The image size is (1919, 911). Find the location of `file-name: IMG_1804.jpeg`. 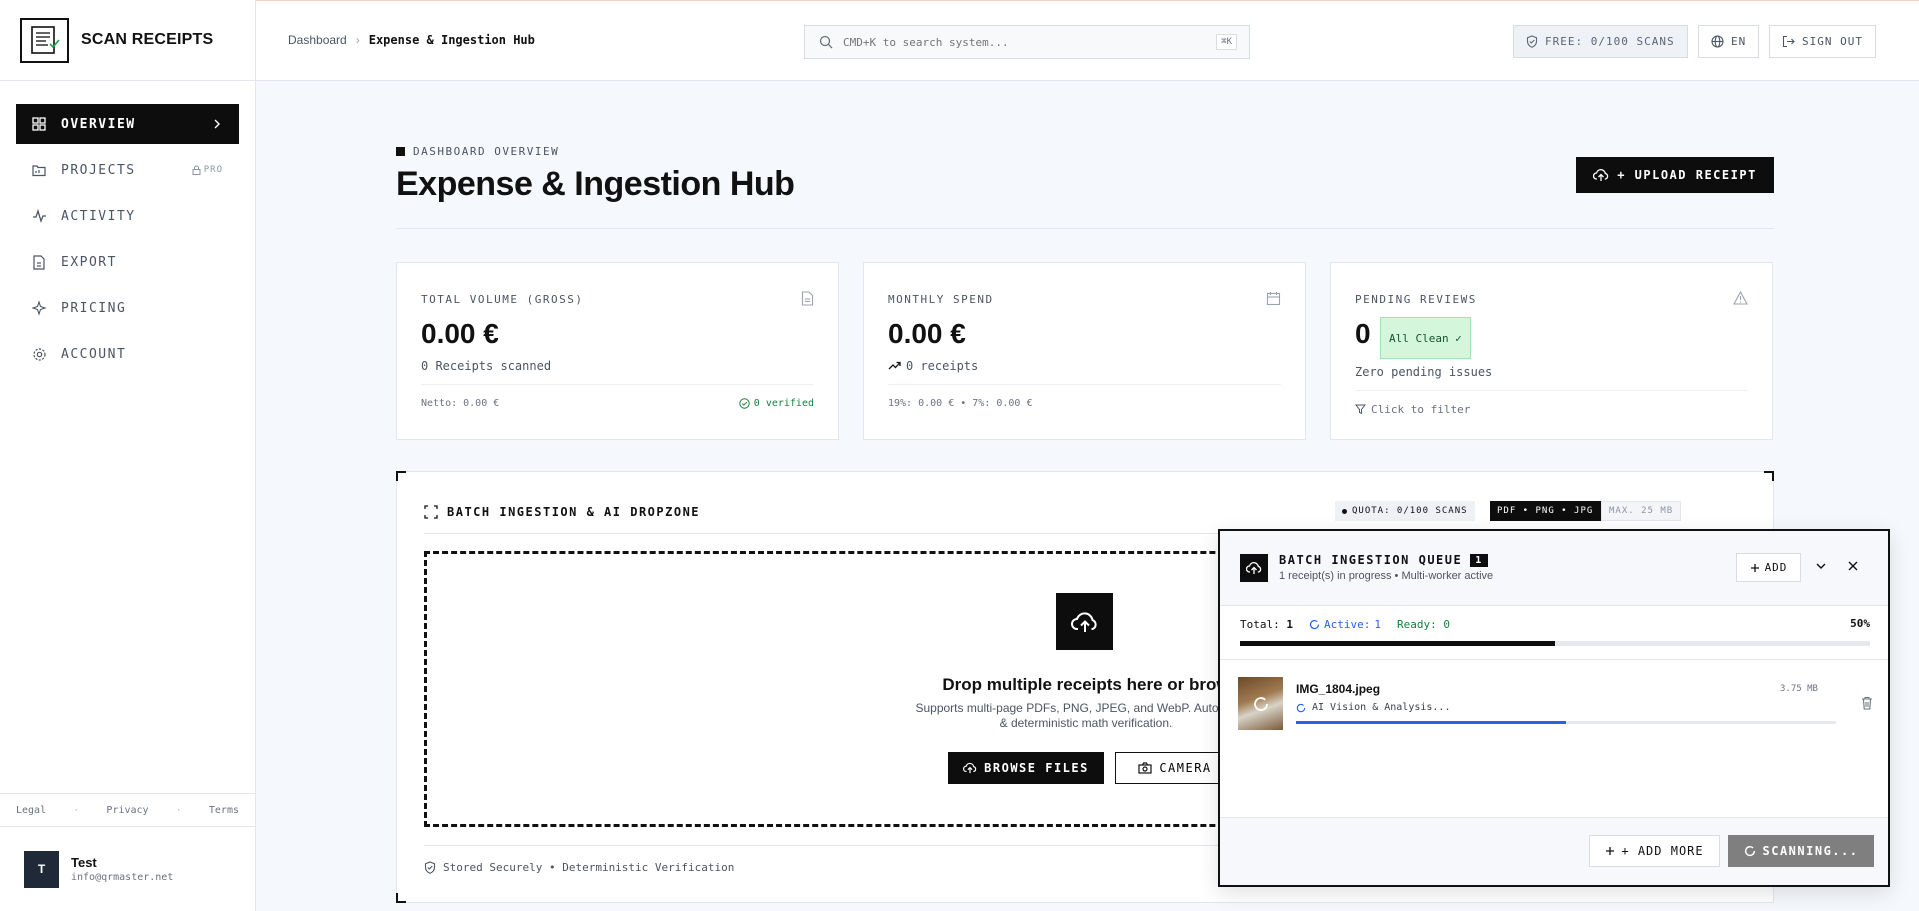

file-name: IMG_1804.jpeg is located at coordinates (1338, 689).